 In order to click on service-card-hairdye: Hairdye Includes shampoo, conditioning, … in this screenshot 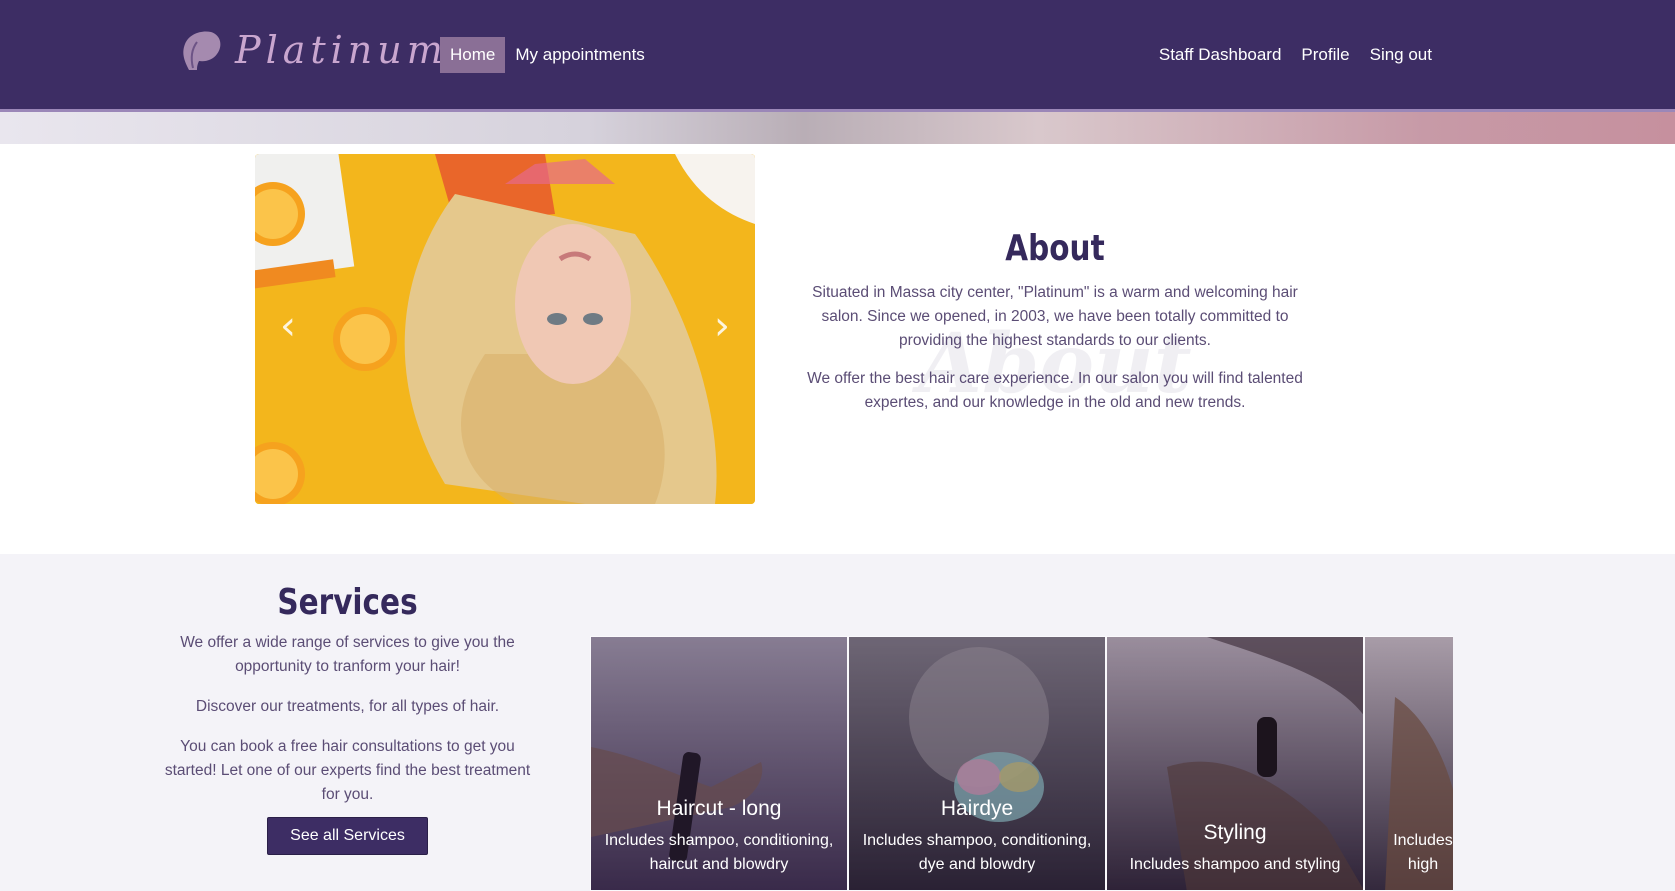, I will do `click(977, 763)`.